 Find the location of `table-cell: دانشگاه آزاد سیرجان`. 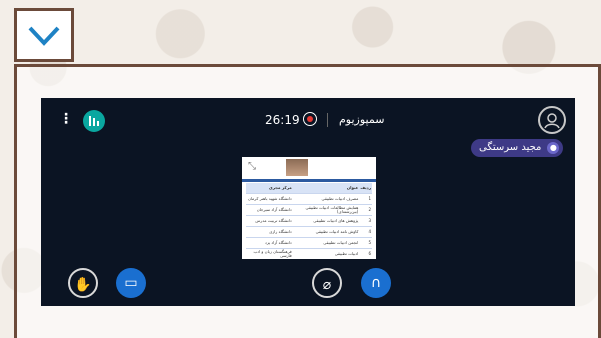

table-cell: دانشگاه آزاد سیرجان is located at coordinates (269, 210).